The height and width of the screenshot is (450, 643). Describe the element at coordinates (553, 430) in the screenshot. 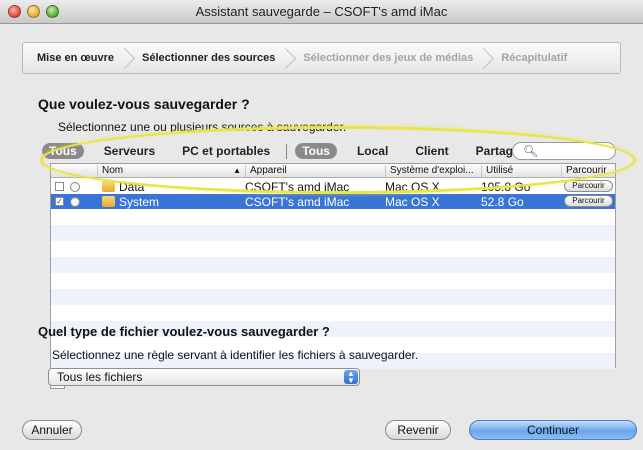

I see `continue-button: Continuer` at that location.